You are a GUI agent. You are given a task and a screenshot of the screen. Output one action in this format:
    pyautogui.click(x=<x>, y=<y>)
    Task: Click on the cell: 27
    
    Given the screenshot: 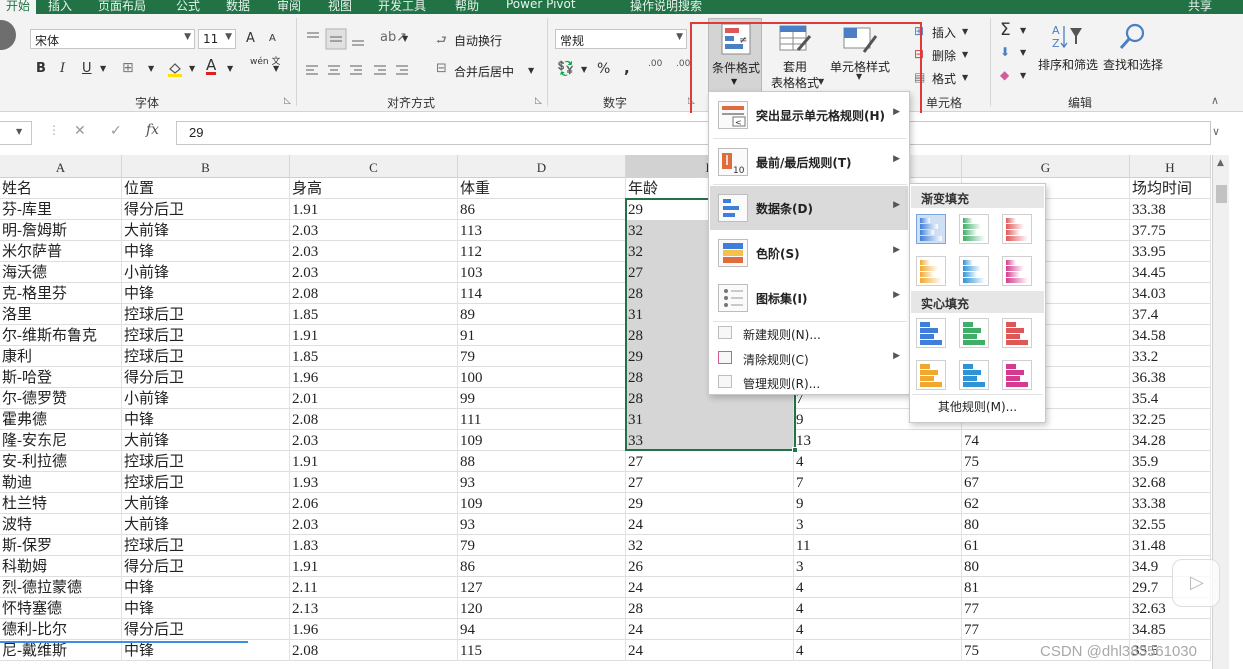 What is the action you would take?
    pyautogui.click(x=710, y=461)
    